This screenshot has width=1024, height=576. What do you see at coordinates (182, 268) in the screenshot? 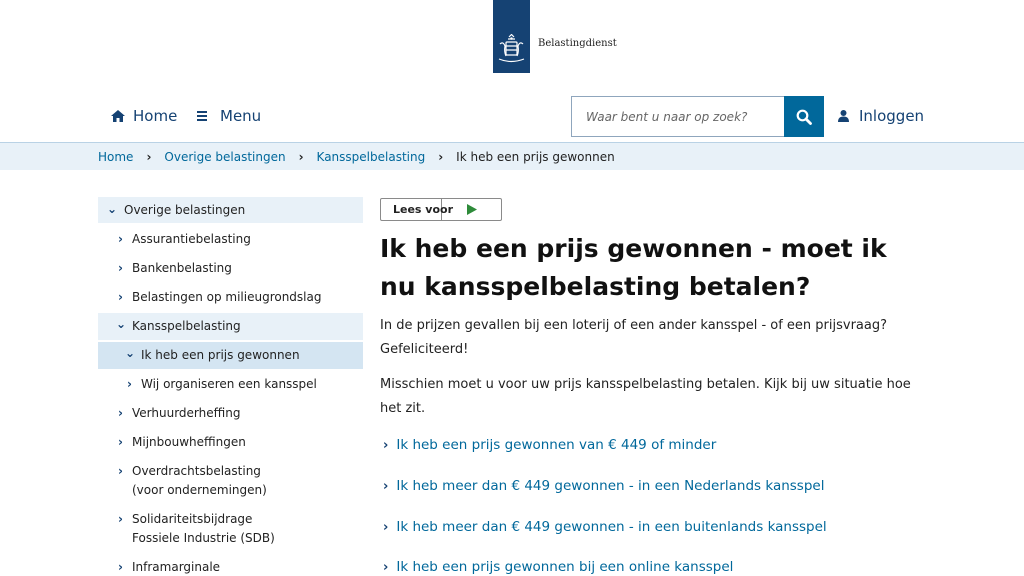
I see `sidebar-item-label: Bankenbelasting` at bounding box center [182, 268].